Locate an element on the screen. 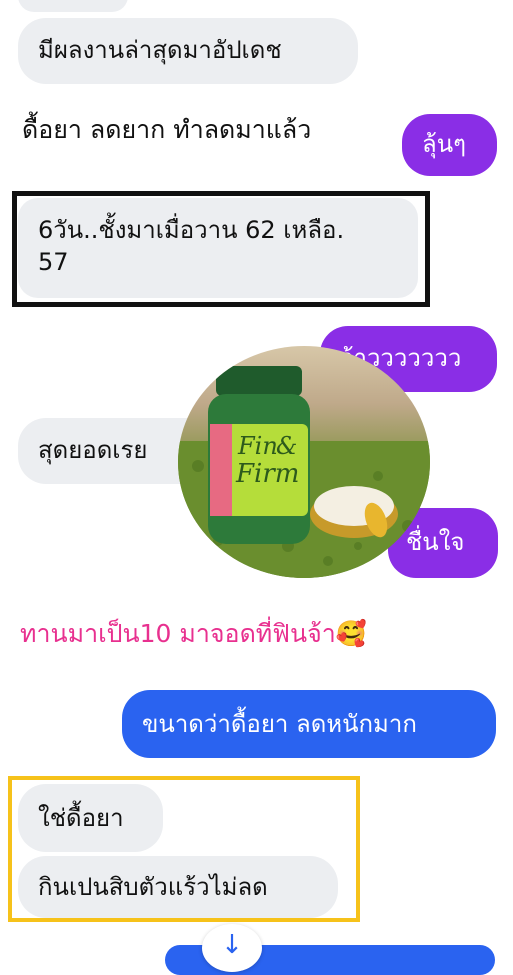 The height and width of the screenshot is (975, 513). incoming-message-ate: กินเปนสิบตัวแร้วไม่ลด is located at coordinates (178, 887).